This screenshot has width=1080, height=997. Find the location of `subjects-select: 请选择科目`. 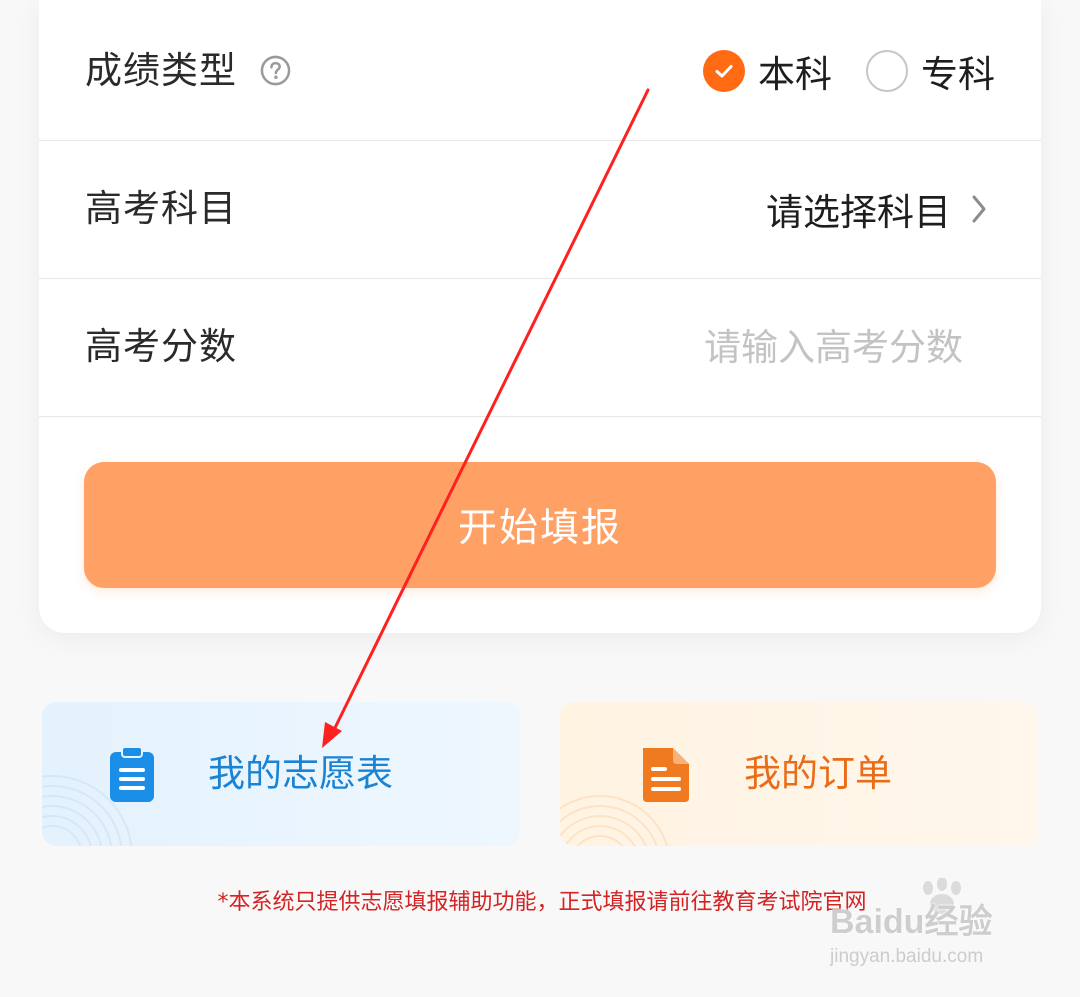

subjects-select: 请选择科目 is located at coordinates (876, 209).